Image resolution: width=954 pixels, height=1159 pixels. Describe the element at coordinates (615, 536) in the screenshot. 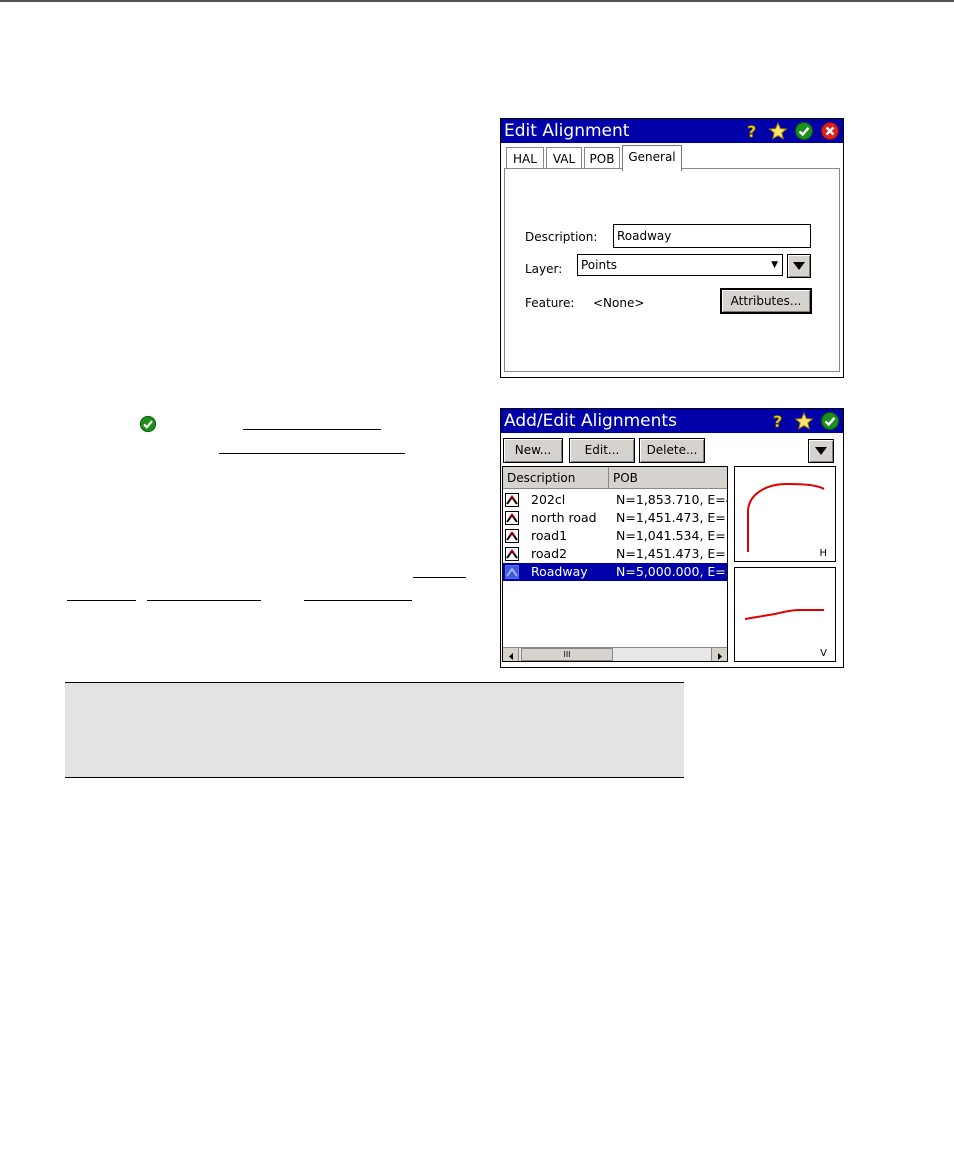

I see `list-item: road1 N=1,041.534, E=1` at that location.